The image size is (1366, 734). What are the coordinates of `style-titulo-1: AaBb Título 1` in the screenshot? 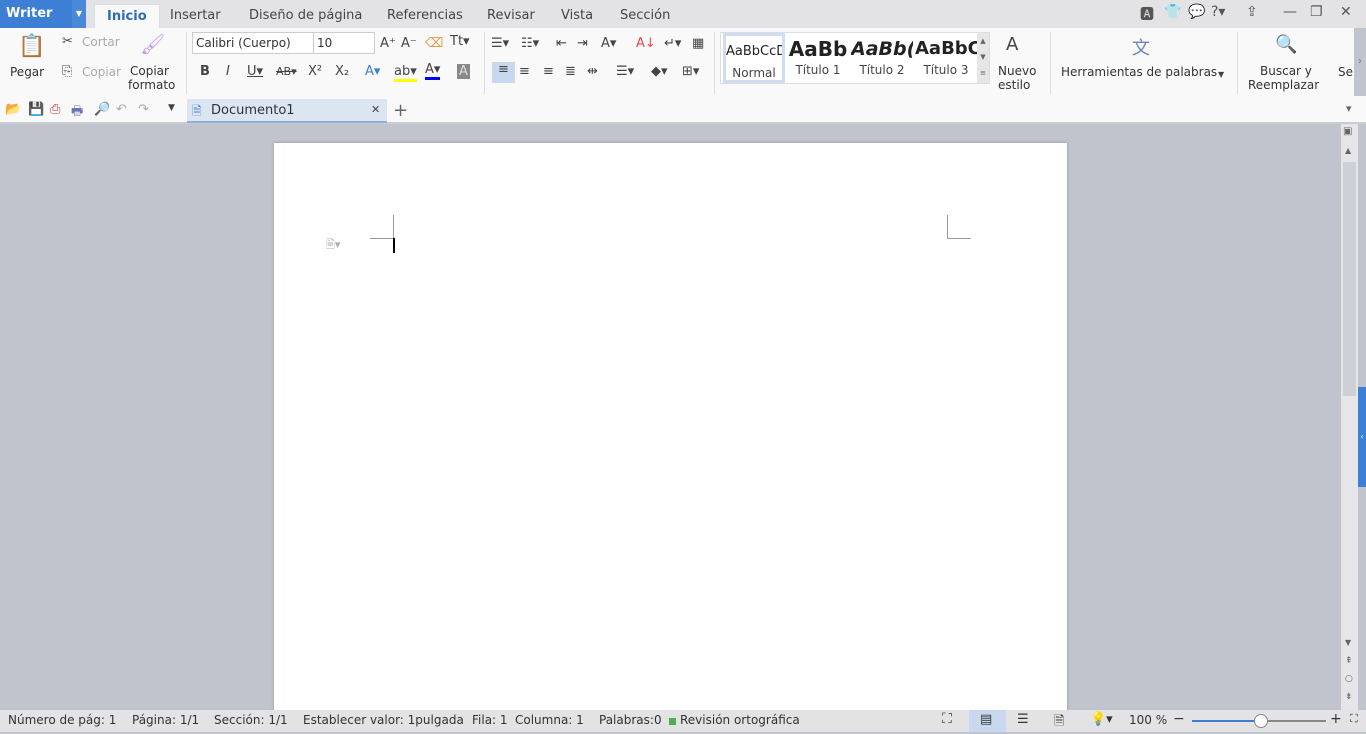 It's located at (818, 58).